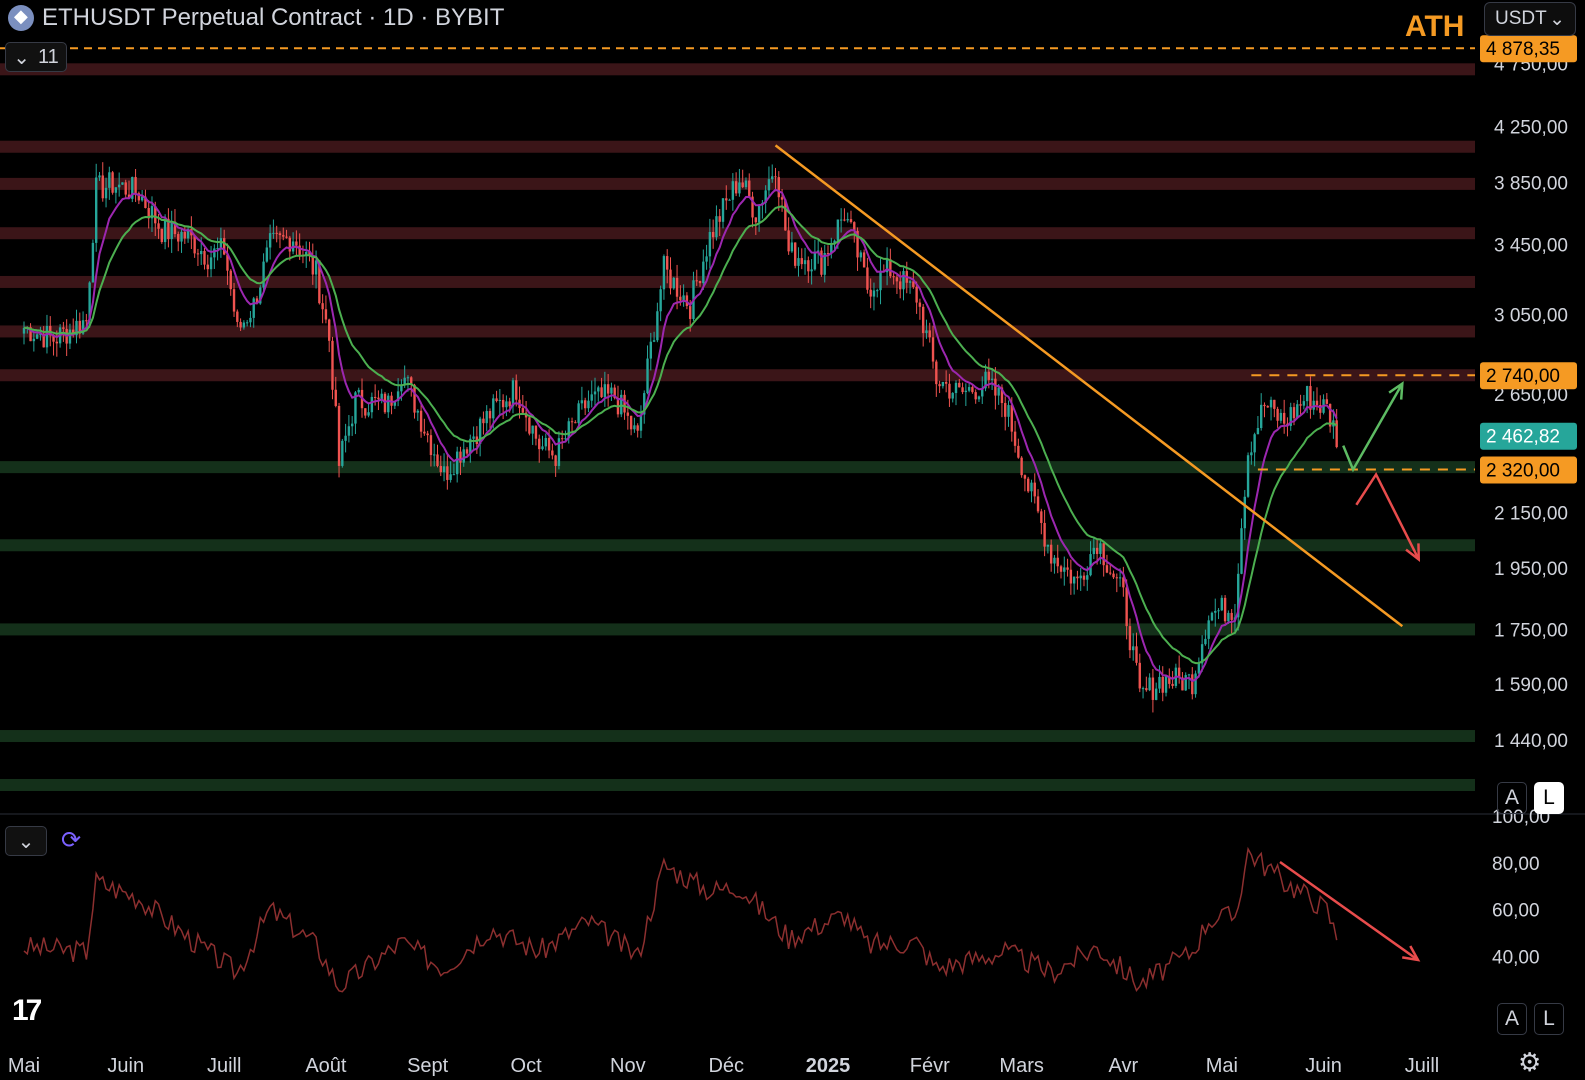 This screenshot has height=1080, width=1585. What do you see at coordinates (737, 281) in the screenshot?
I see `resistance-zone` at bounding box center [737, 281].